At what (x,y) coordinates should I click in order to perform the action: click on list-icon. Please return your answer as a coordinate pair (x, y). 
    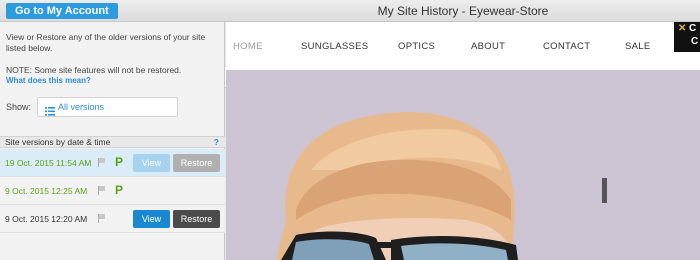
    Looking at the image, I should click on (50, 109).